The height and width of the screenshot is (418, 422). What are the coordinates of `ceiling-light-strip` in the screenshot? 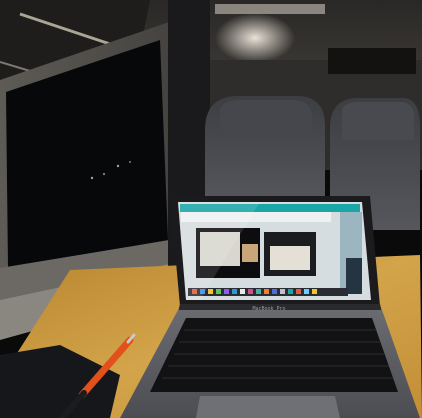 It's located at (270, 9).